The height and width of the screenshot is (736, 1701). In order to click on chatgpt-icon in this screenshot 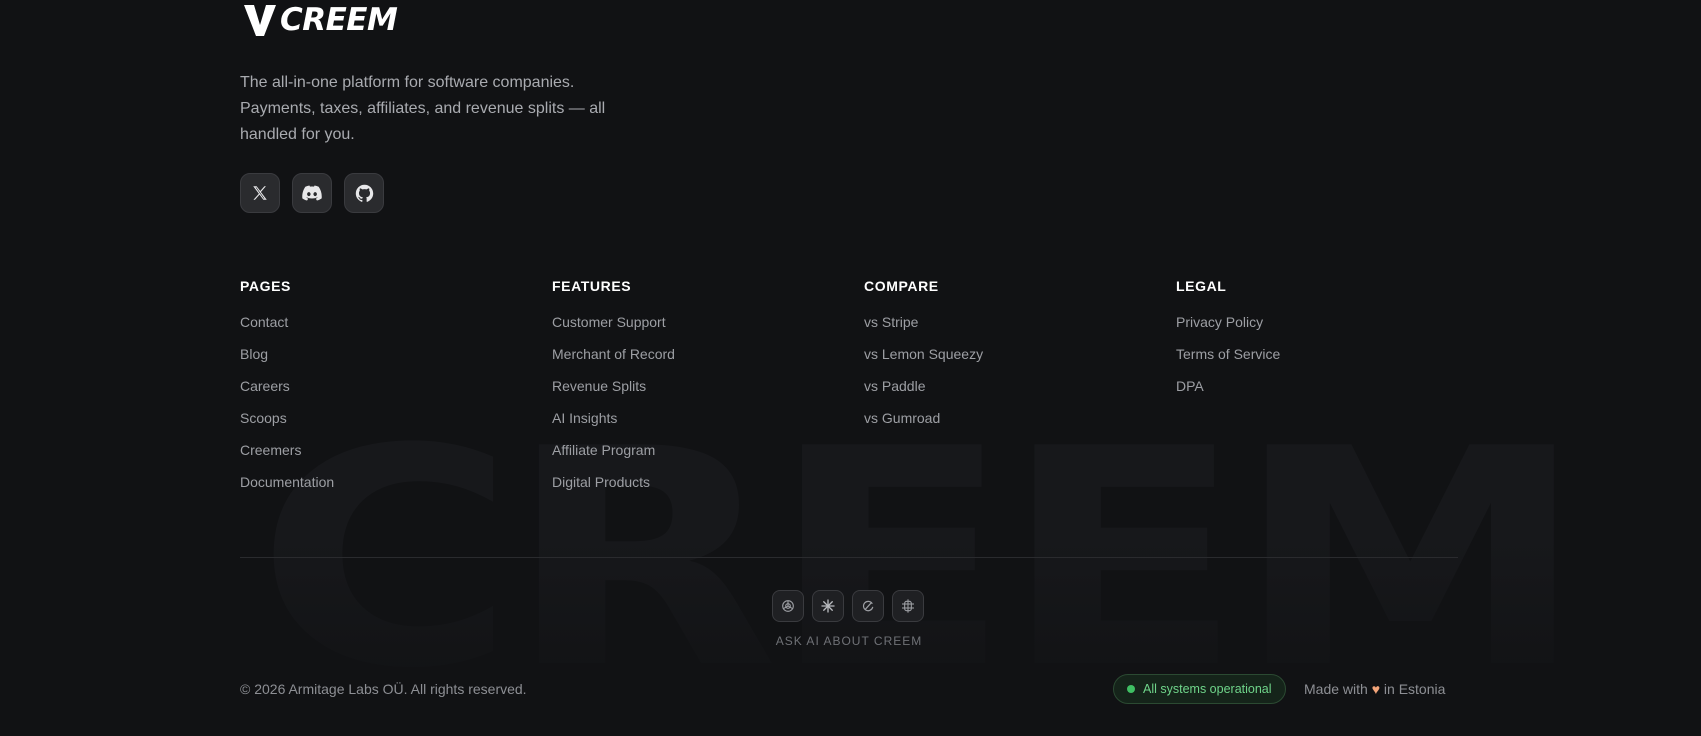, I will do `click(788, 606)`.